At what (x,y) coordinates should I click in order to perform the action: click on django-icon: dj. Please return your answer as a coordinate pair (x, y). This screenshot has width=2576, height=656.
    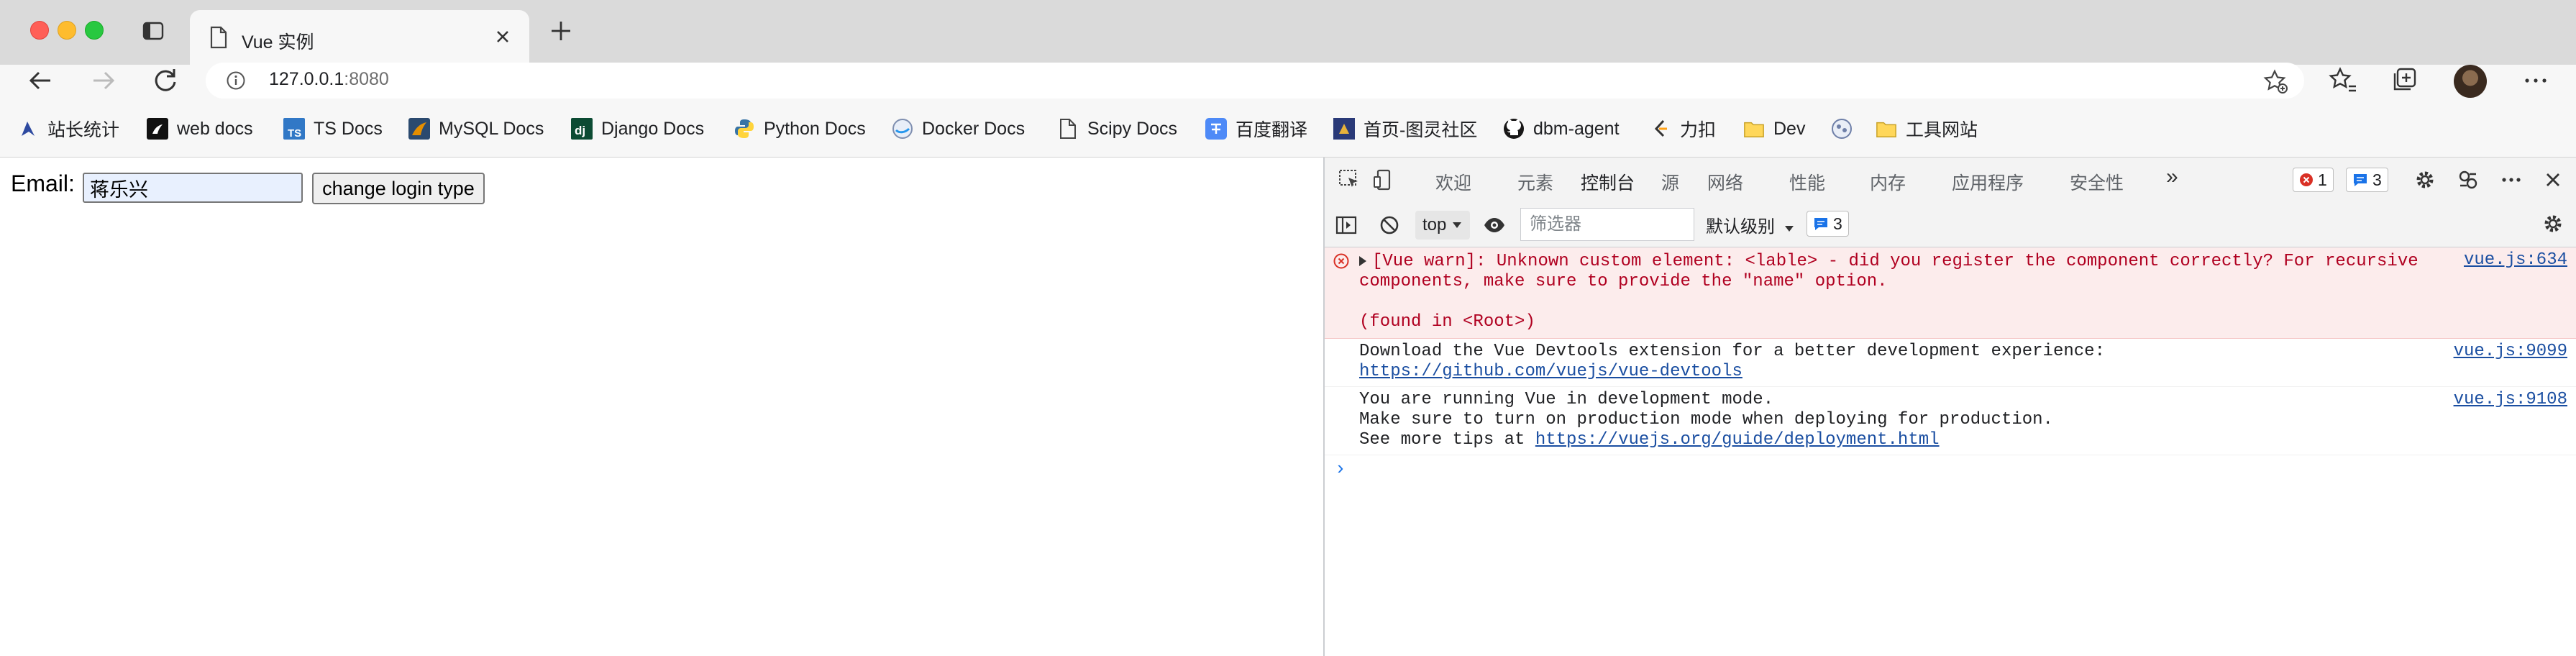
    Looking at the image, I should click on (582, 129).